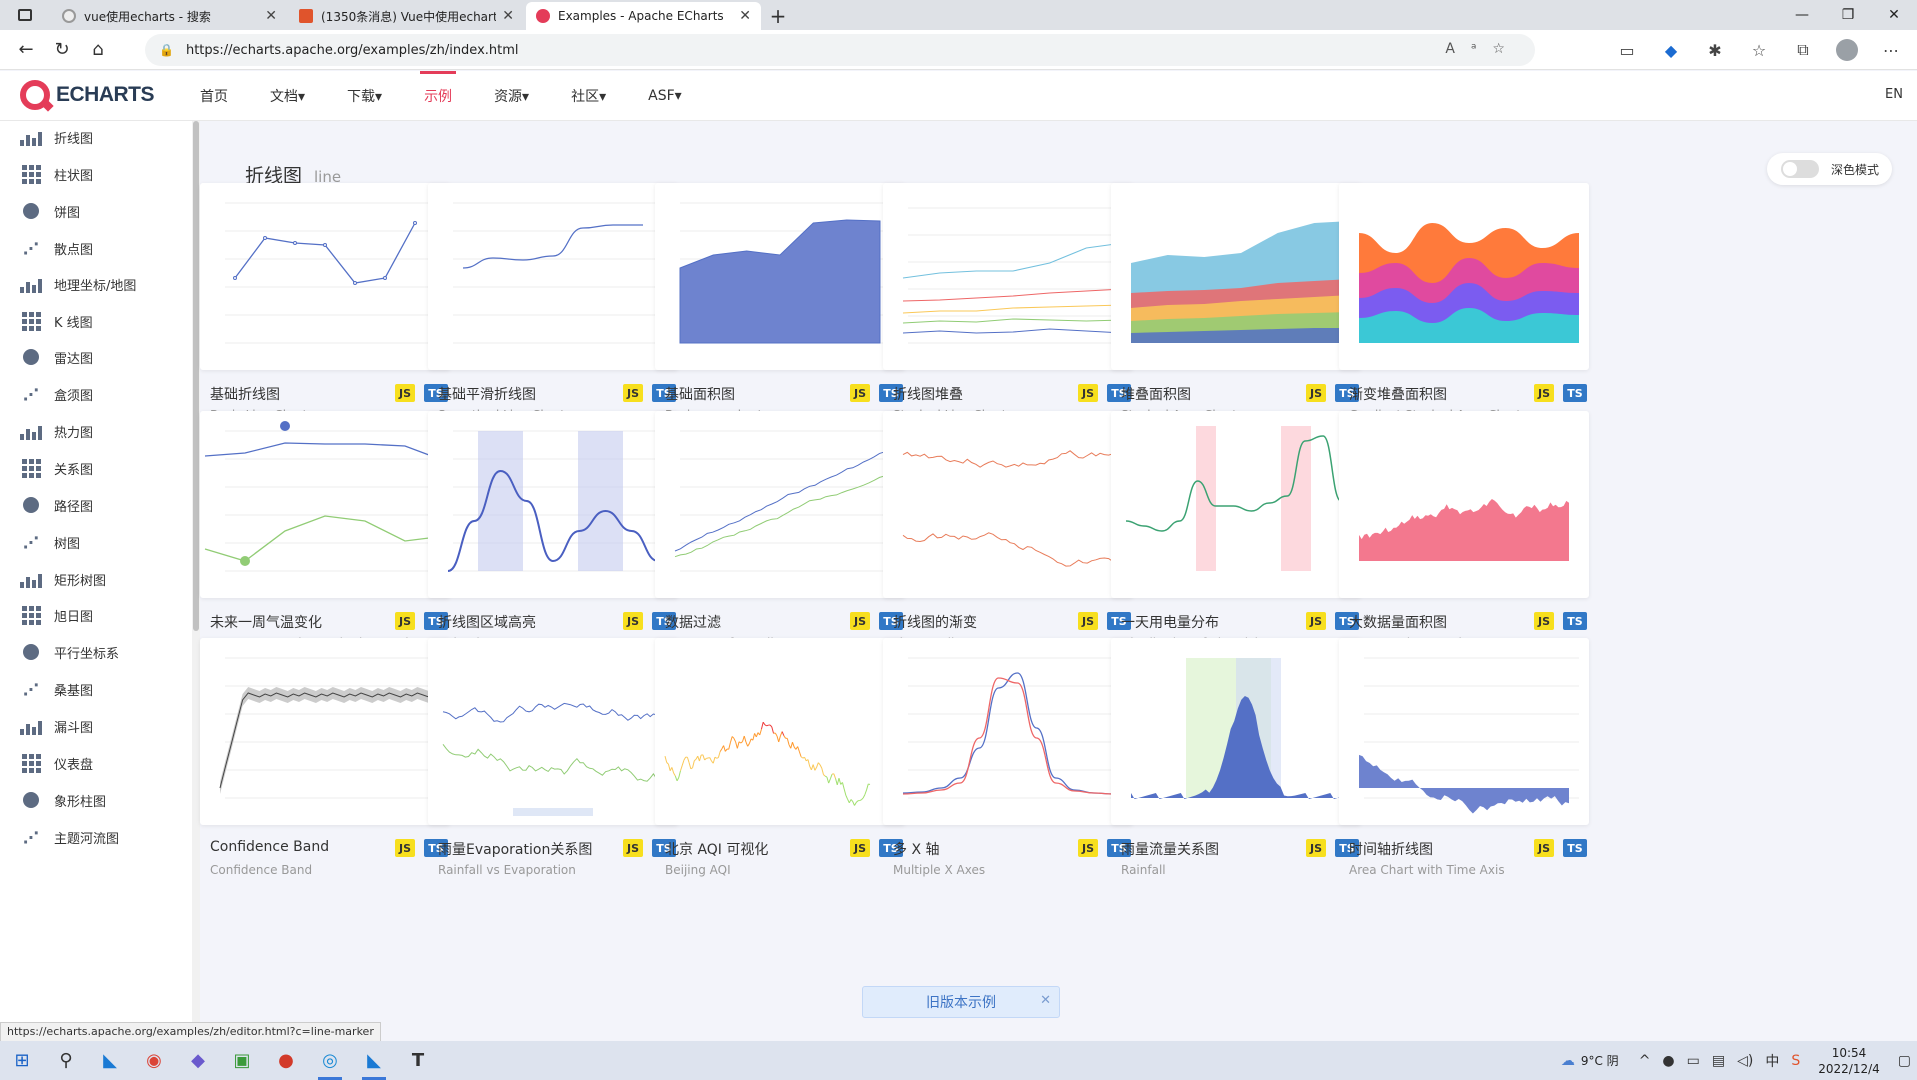  What do you see at coordinates (1715, 50) in the screenshot?
I see `puzzle-icon: ✱` at bounding box center [1715, 50].